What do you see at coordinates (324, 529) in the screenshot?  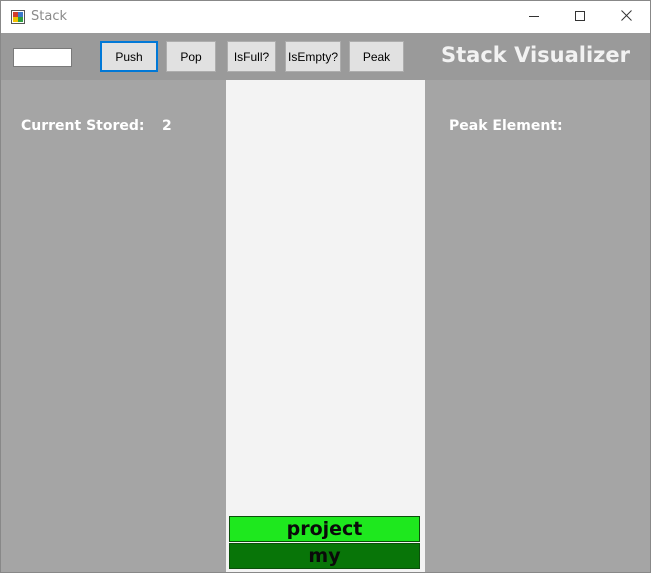 I see `stack-item-top: project` at bounding box center [324, 529].